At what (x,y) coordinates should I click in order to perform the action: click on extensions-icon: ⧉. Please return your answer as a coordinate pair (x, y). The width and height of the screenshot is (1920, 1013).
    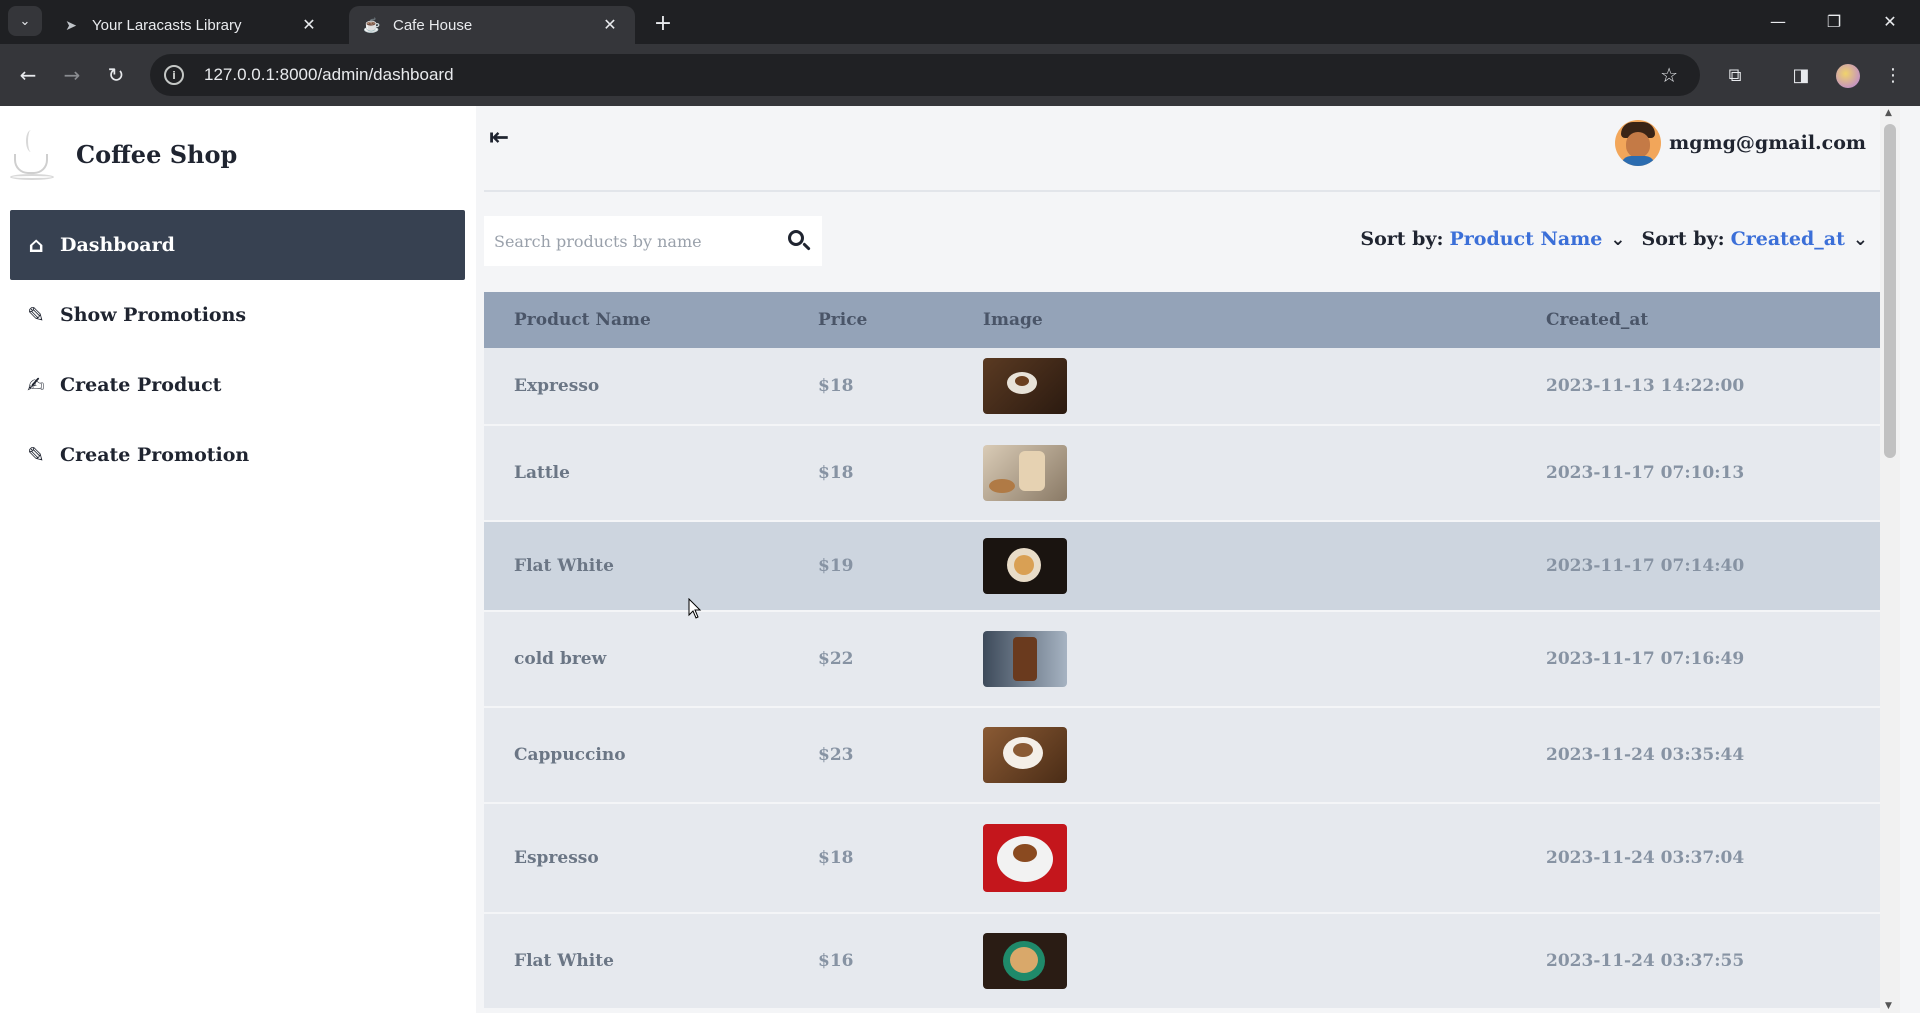
    Looking at the image, I should click on (1735, 75).